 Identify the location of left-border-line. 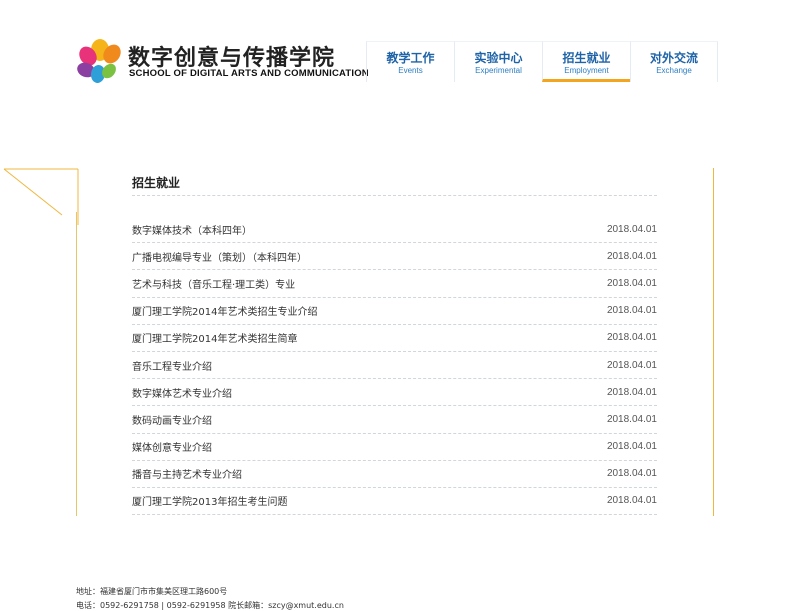
(76, 364).